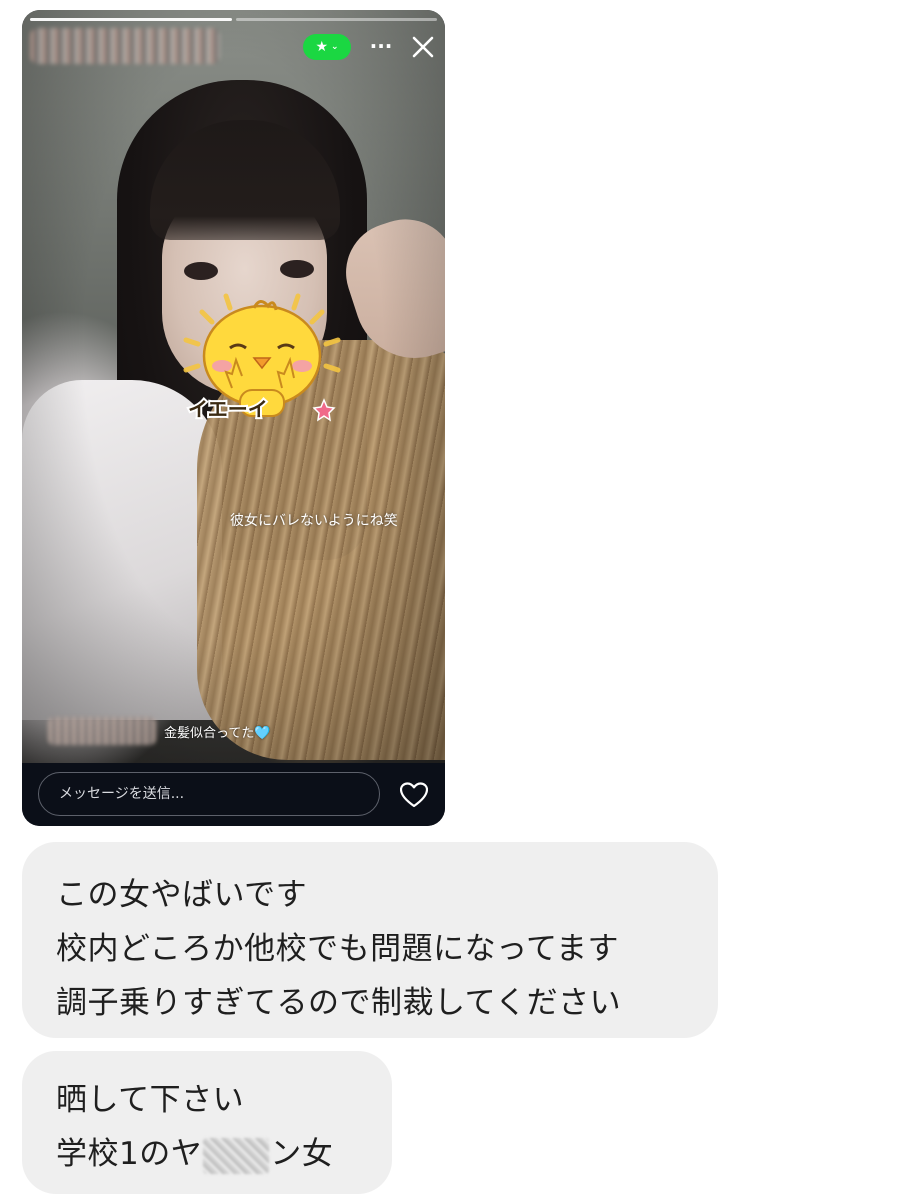  Describe the element at coordinates (209, 794) in the screenshot. I see `message-input` at that location.